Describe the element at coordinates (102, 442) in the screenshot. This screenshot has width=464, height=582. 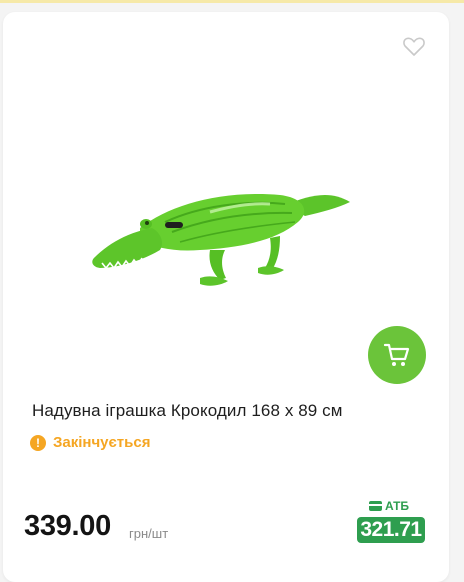
I see `stock-status-label: Закінчується` at that location.